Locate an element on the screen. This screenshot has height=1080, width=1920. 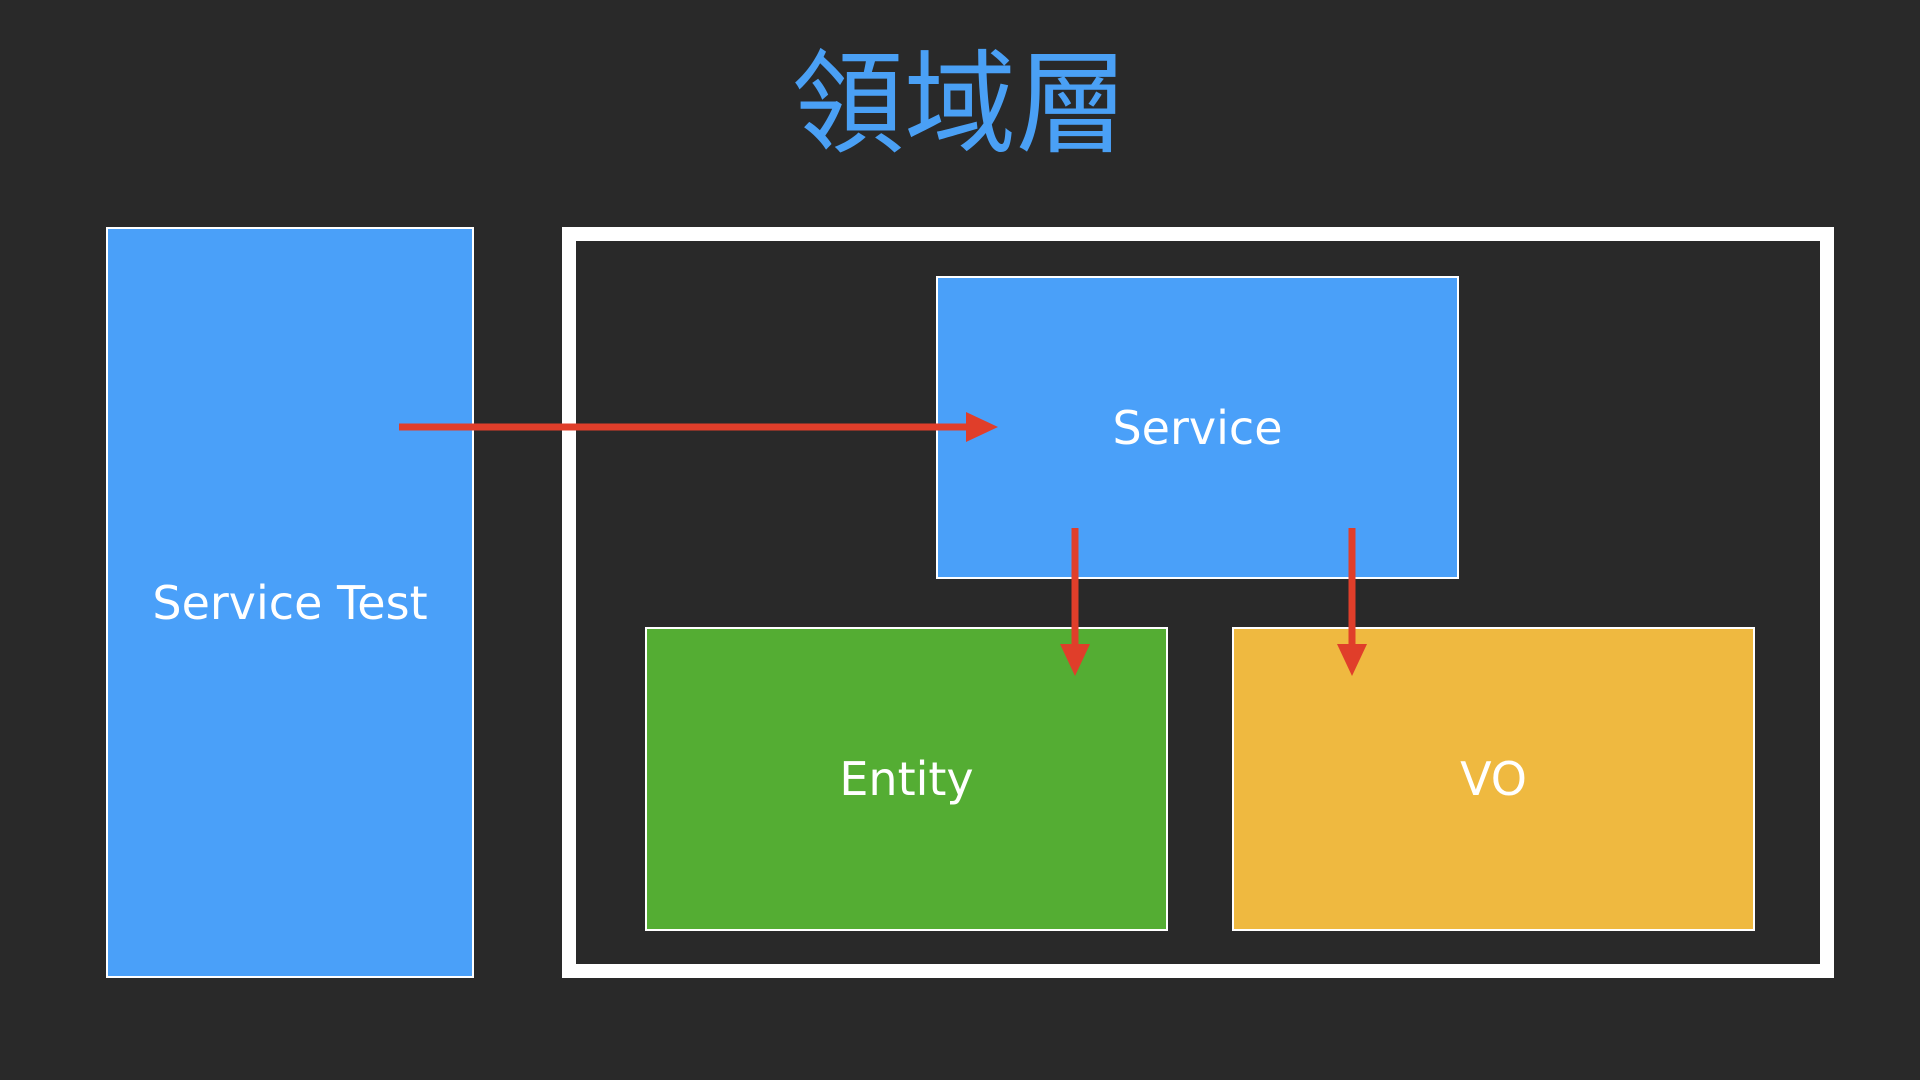
service-box: Service is located at coordinates (1197, 427).